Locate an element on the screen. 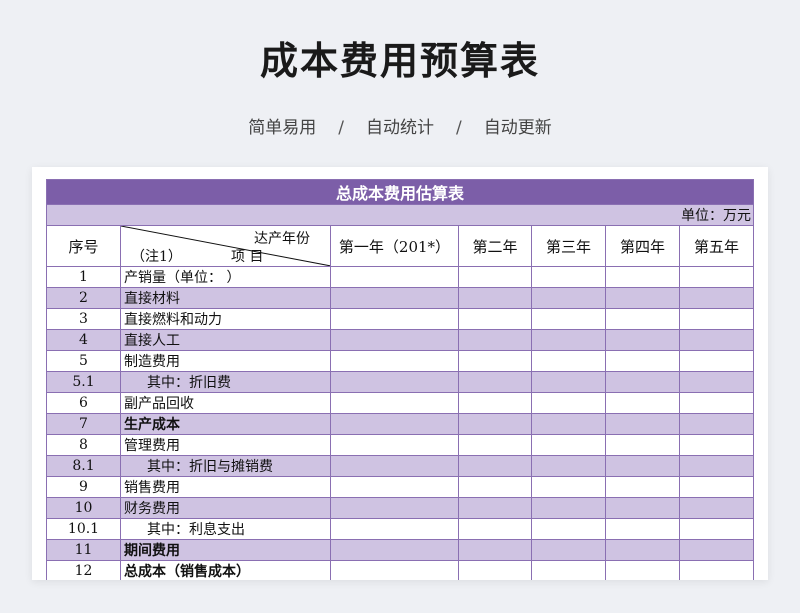 The image size is (800, 613). row-item-cell: 产销量（单位： ） is located at coordinates (225, 277).